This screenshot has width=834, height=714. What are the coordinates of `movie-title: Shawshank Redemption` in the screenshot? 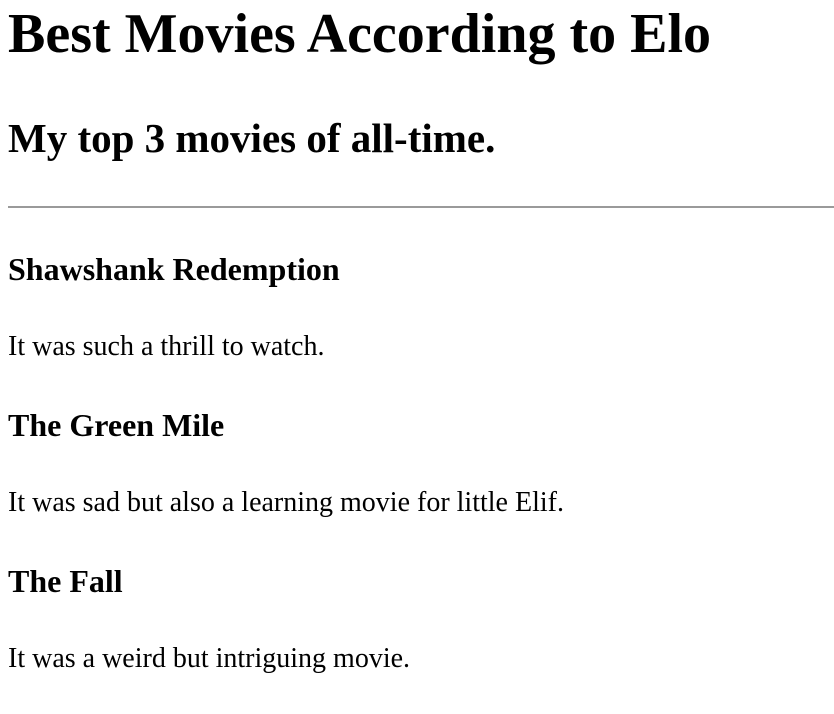 It's located at (174, 269).